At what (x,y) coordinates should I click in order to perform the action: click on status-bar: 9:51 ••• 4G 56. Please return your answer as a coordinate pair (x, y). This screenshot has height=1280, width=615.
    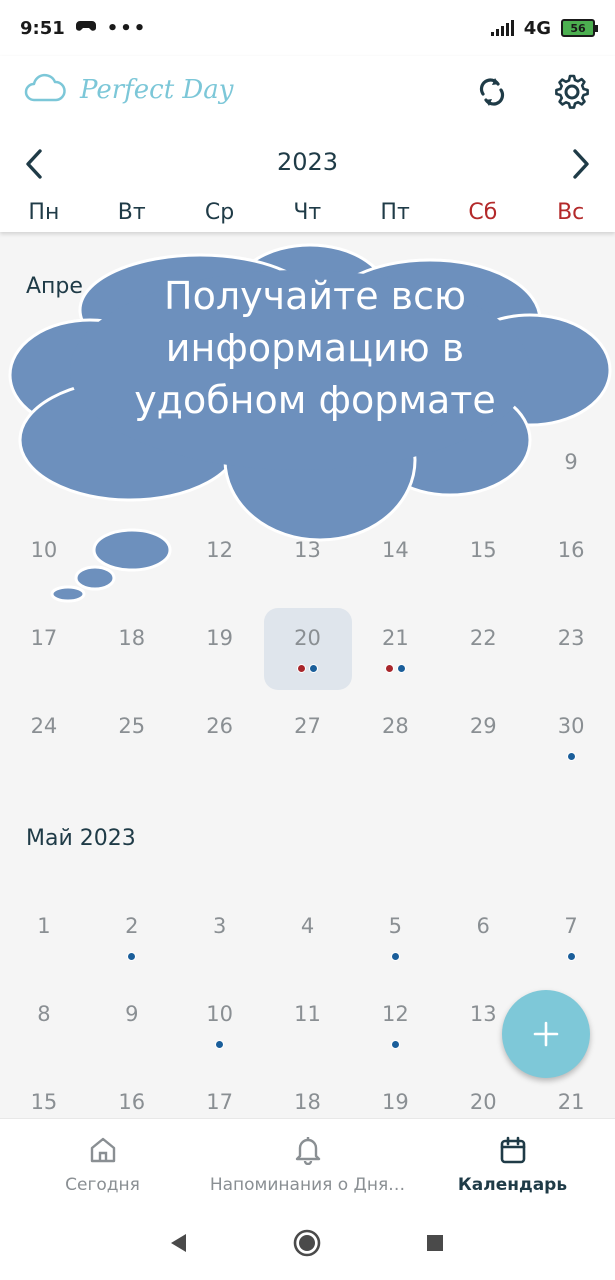
    Looking at the image, I should click on (307, 28).